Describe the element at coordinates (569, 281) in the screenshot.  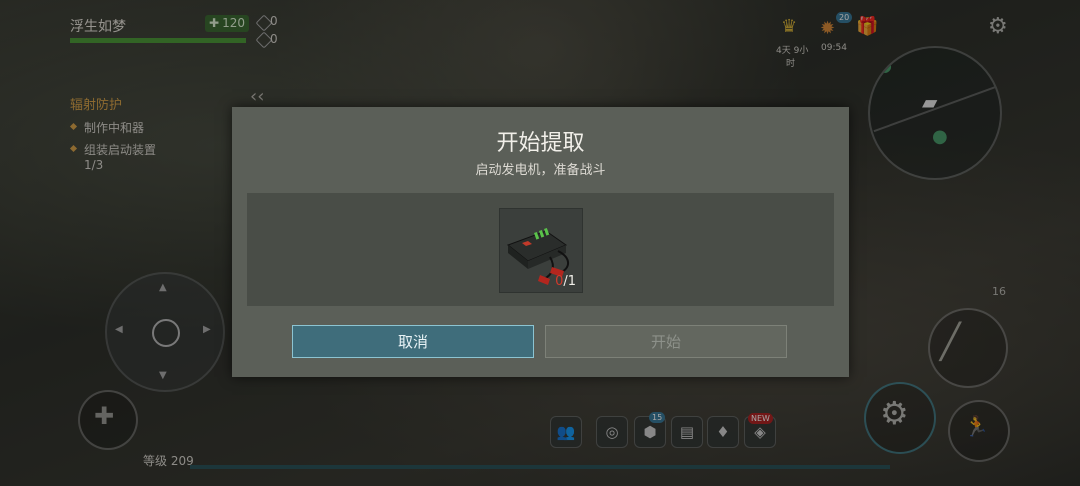
I see `item-need-count: /1` at that location.